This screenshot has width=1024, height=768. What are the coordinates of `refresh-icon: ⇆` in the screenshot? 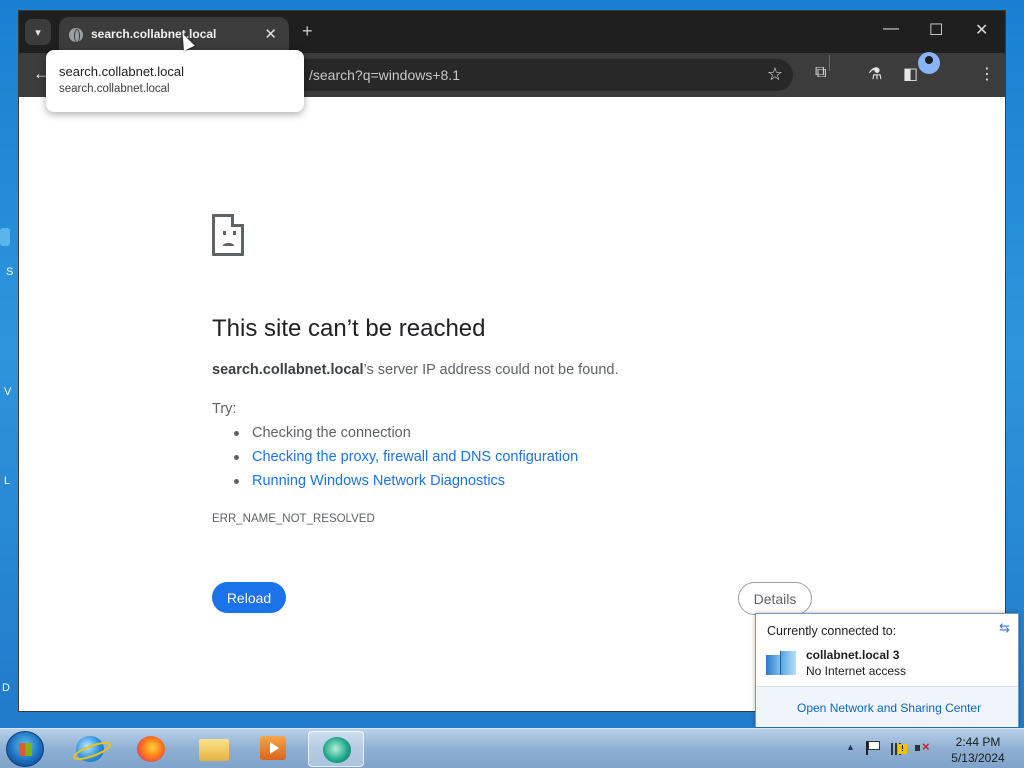 It's located at (1004, 628).